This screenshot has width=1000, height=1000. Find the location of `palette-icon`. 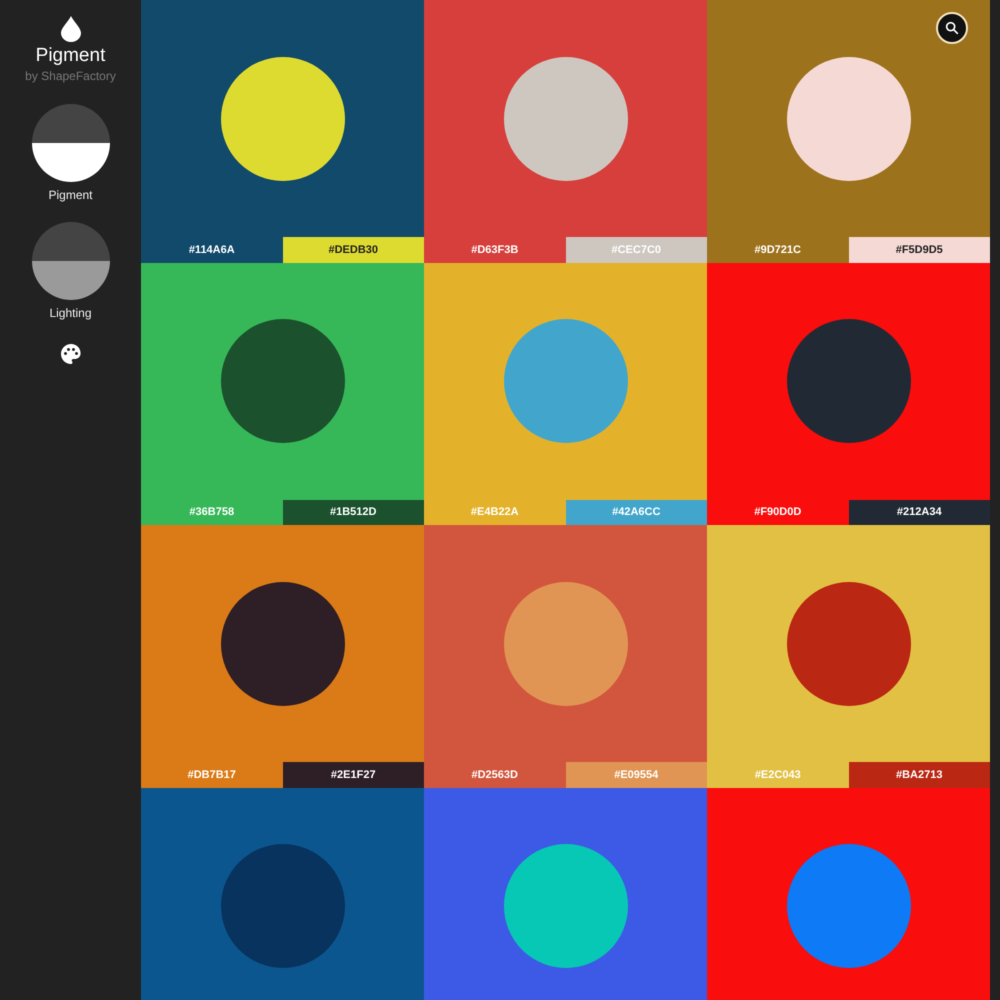

palette-icon is located at coordinates (70, 354).